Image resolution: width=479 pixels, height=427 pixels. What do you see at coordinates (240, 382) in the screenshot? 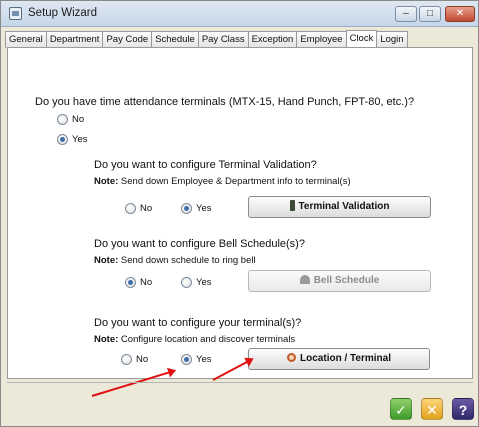
I see `footer-divider` at bounding box center [240, 382].